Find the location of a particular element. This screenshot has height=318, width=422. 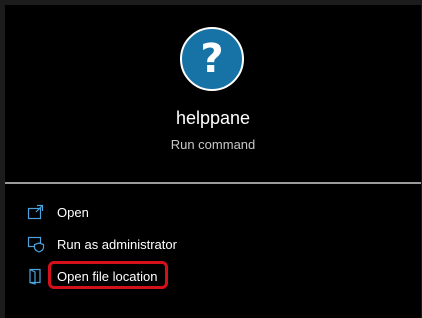

open-file-location-action: Open file location is located at coordinates (92, 276).